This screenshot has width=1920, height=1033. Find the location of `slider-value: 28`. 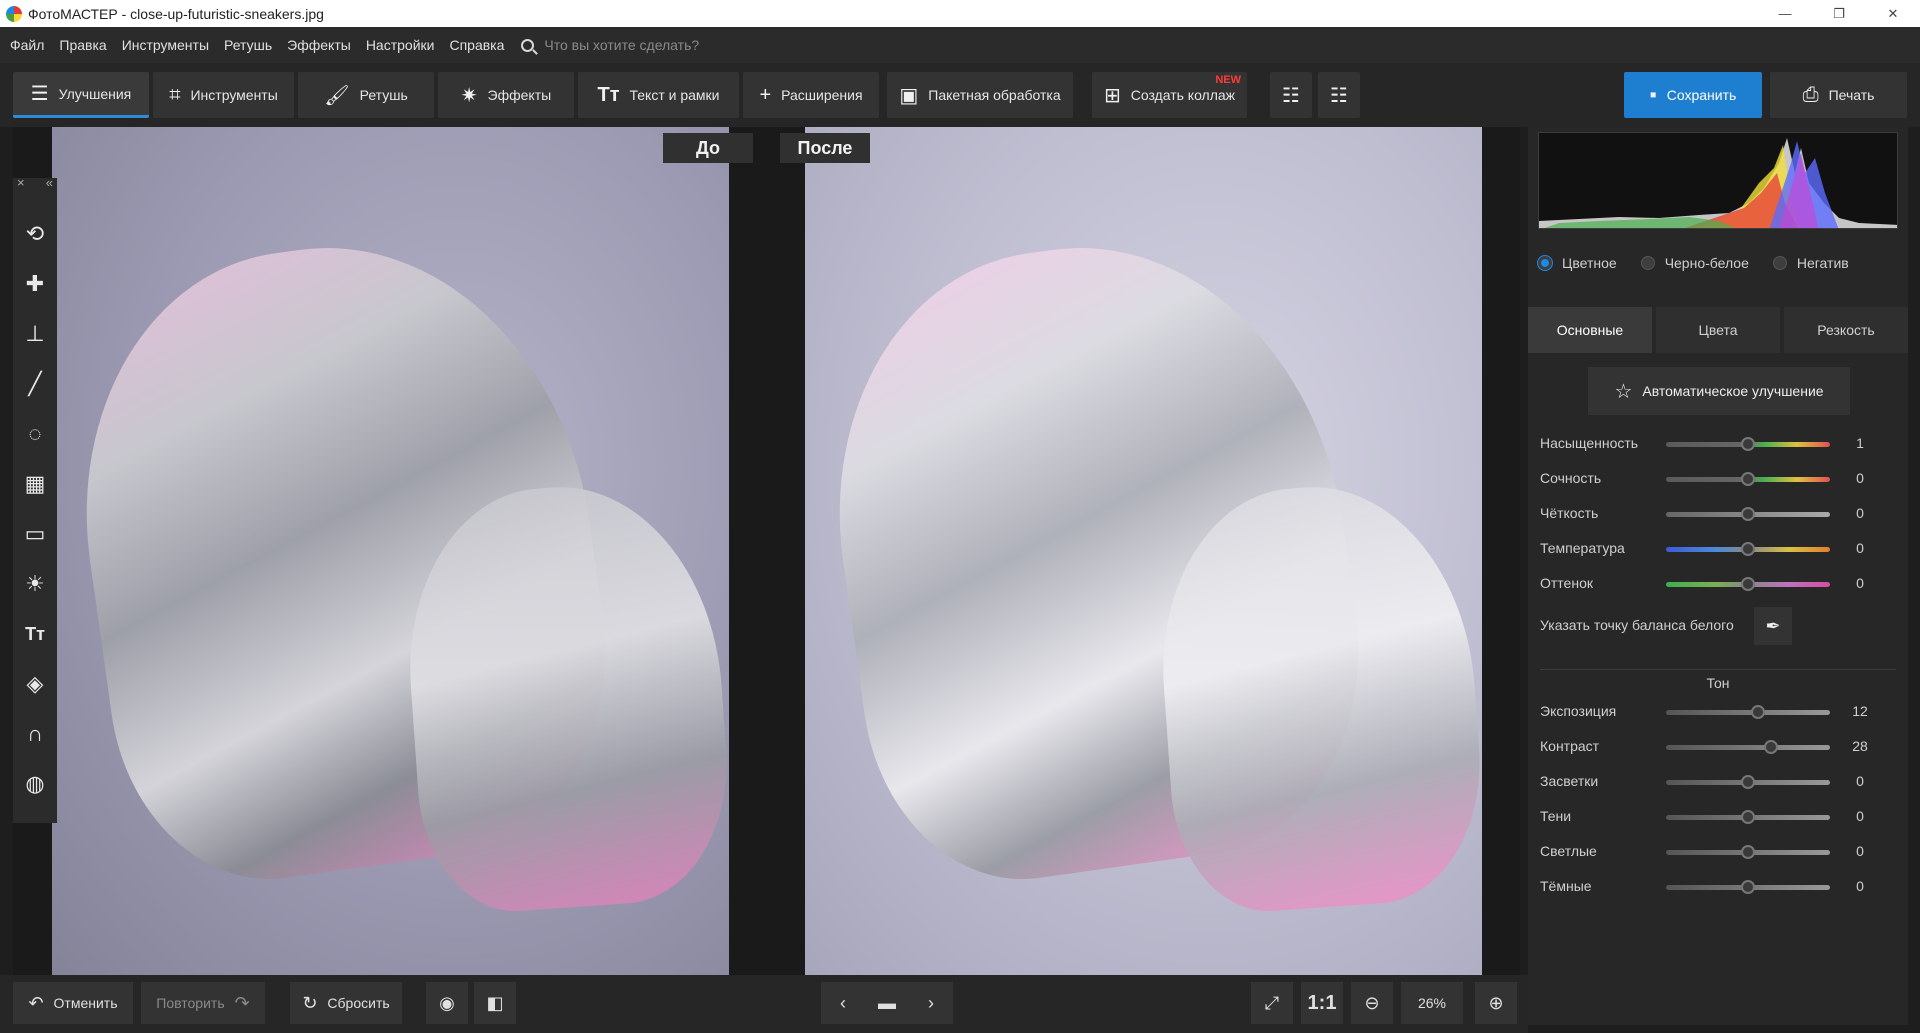

slider-value: 28 is located at coordinates (1860, 746).